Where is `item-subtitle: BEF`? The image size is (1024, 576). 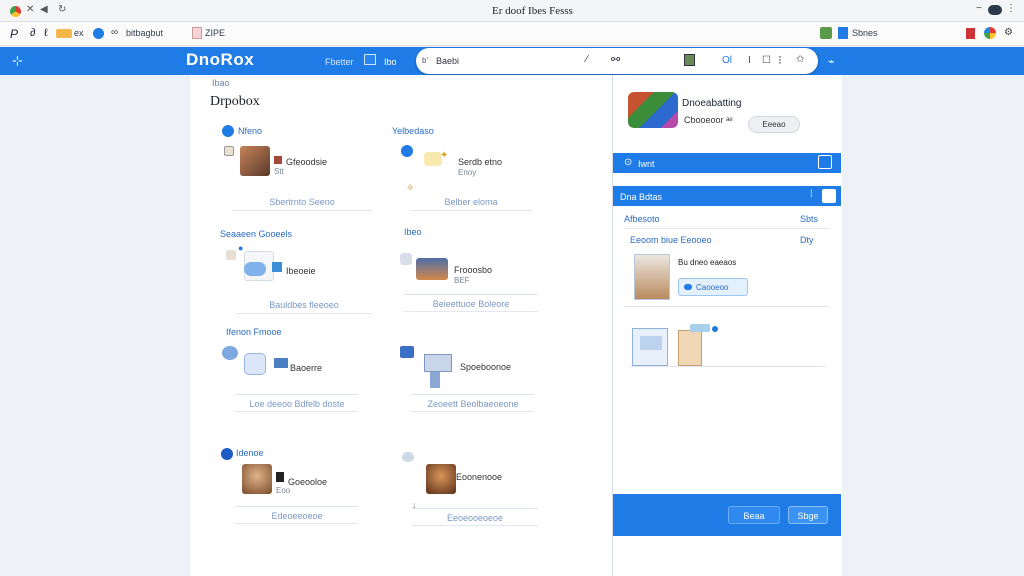
item-subtitle: BEF is located at coordinates (462, 280).